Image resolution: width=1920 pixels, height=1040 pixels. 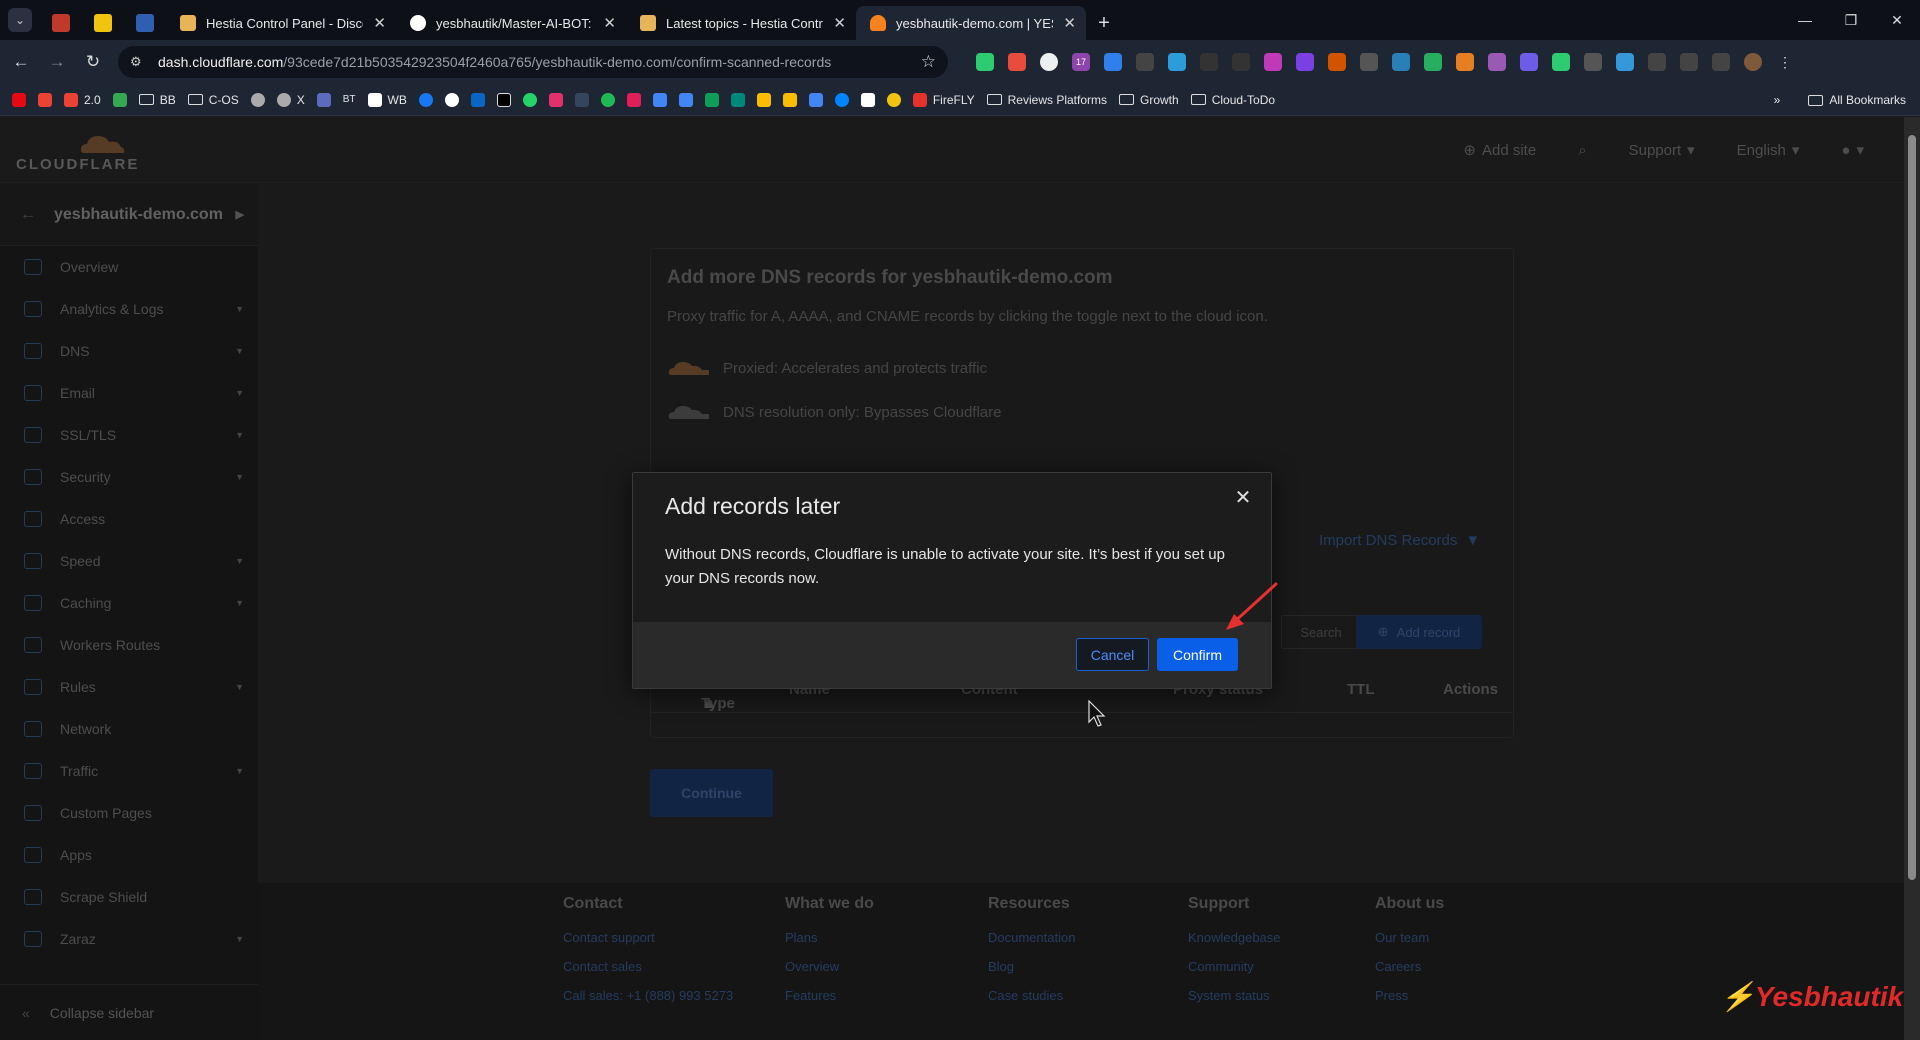 I want to click on bookmark-smile, so click(x=893, y=99).